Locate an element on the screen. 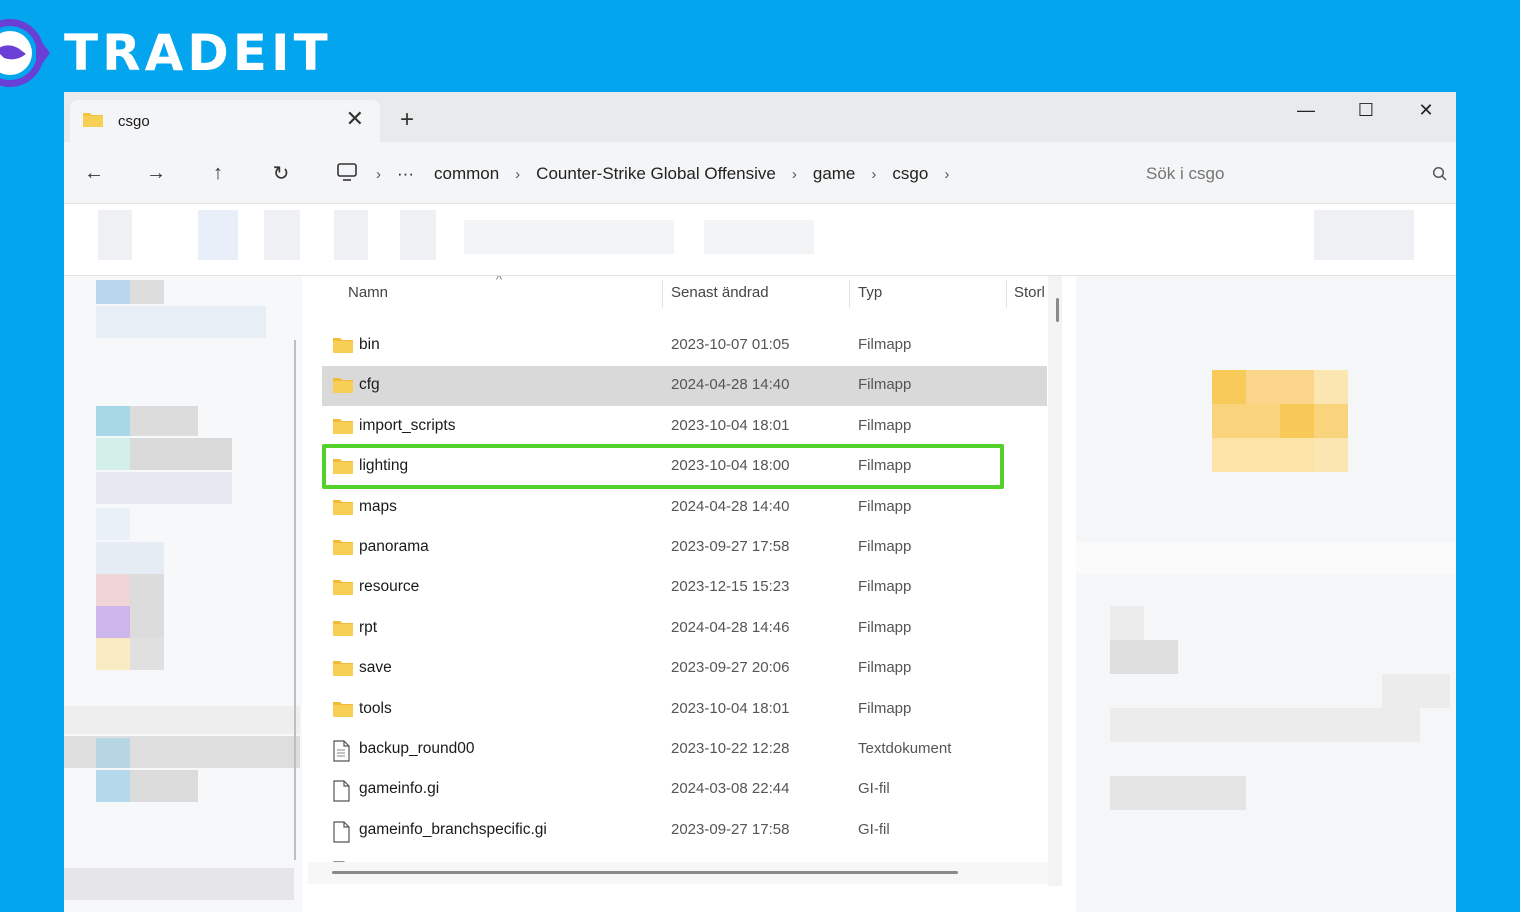 This screenshot has height=912, width=1520. file-row: maps 2024-04-28 14:40 Filmapp is located at coordinates (684, 508).